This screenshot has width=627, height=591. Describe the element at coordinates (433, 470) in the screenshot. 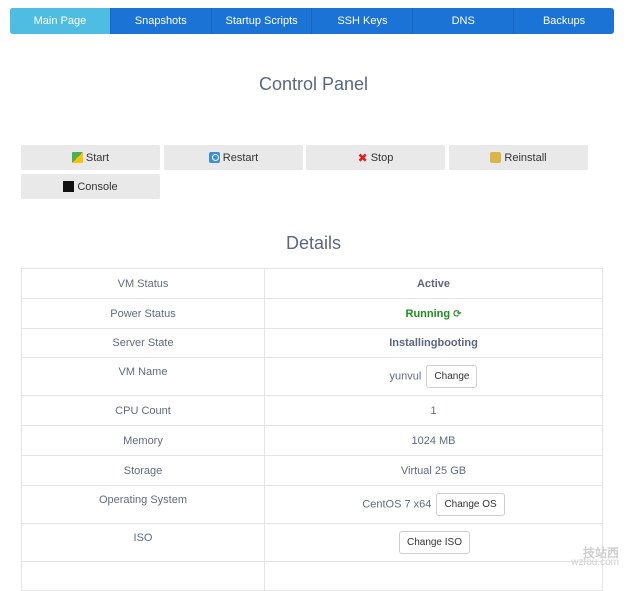

I see `storage-value: Virtual 25 GB` at that location.